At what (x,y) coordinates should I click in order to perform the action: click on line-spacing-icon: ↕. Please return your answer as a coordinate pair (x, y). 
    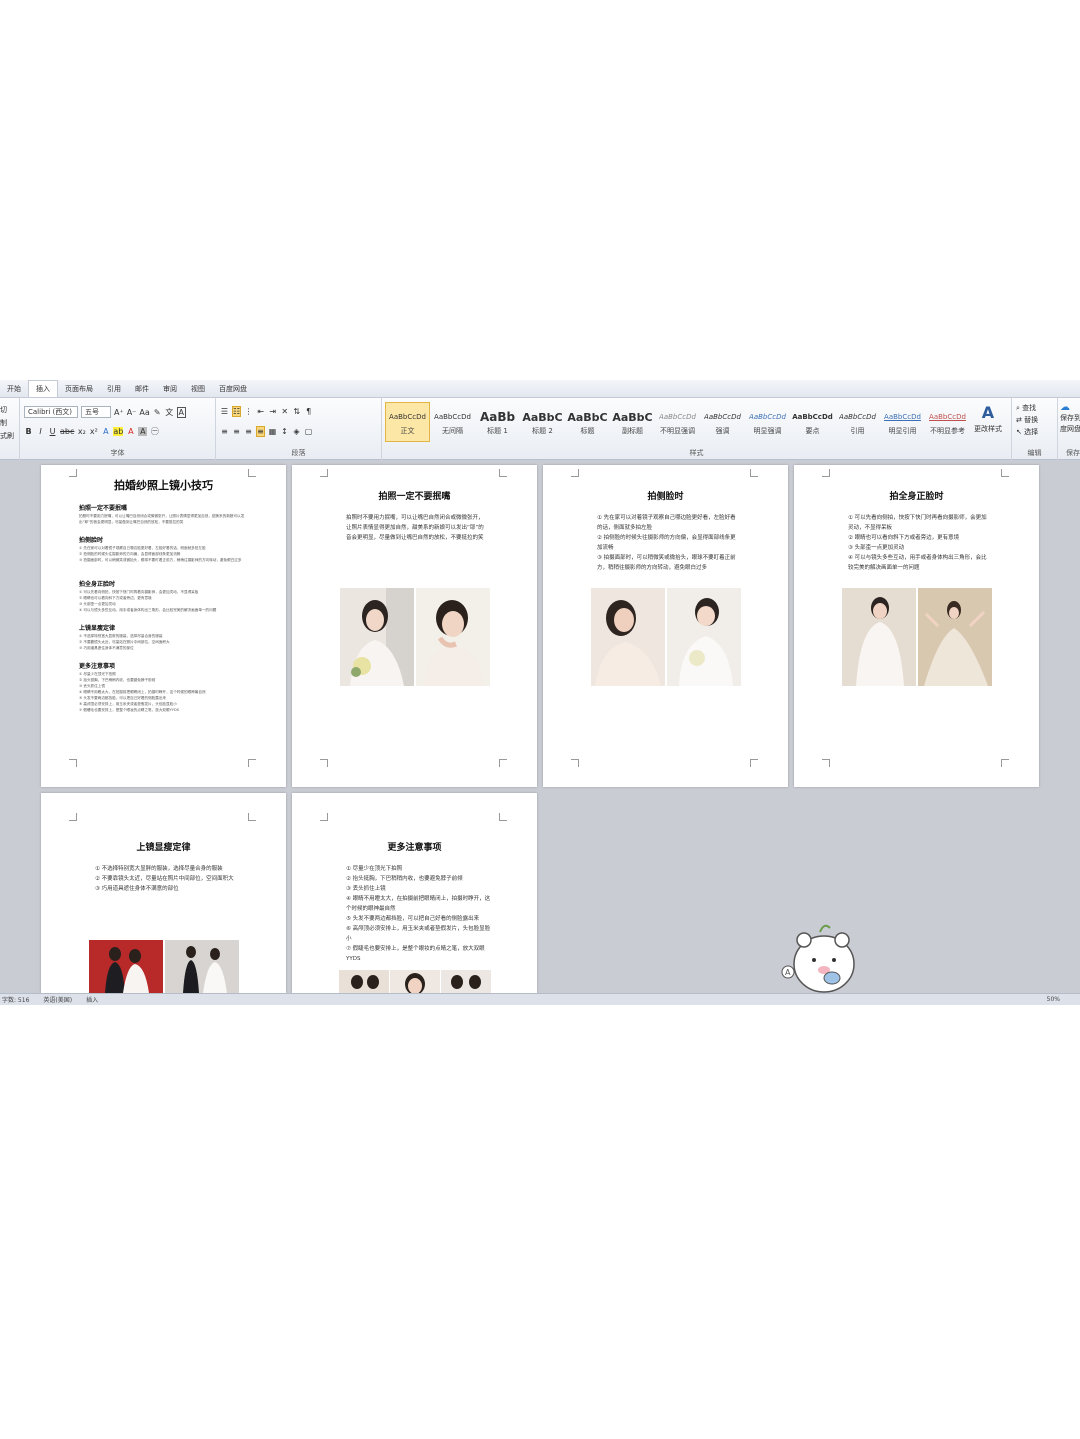
    Looking at the image, I should click on (284, 431).